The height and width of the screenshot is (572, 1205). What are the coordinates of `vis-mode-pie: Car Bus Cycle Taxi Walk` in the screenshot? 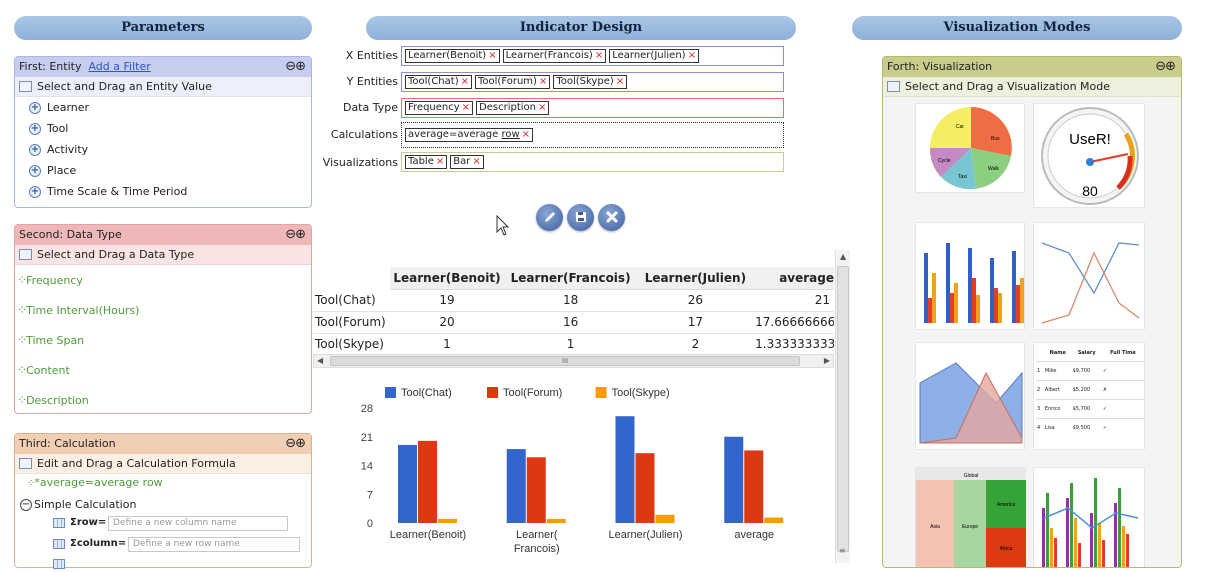 It's located at (970, 148).